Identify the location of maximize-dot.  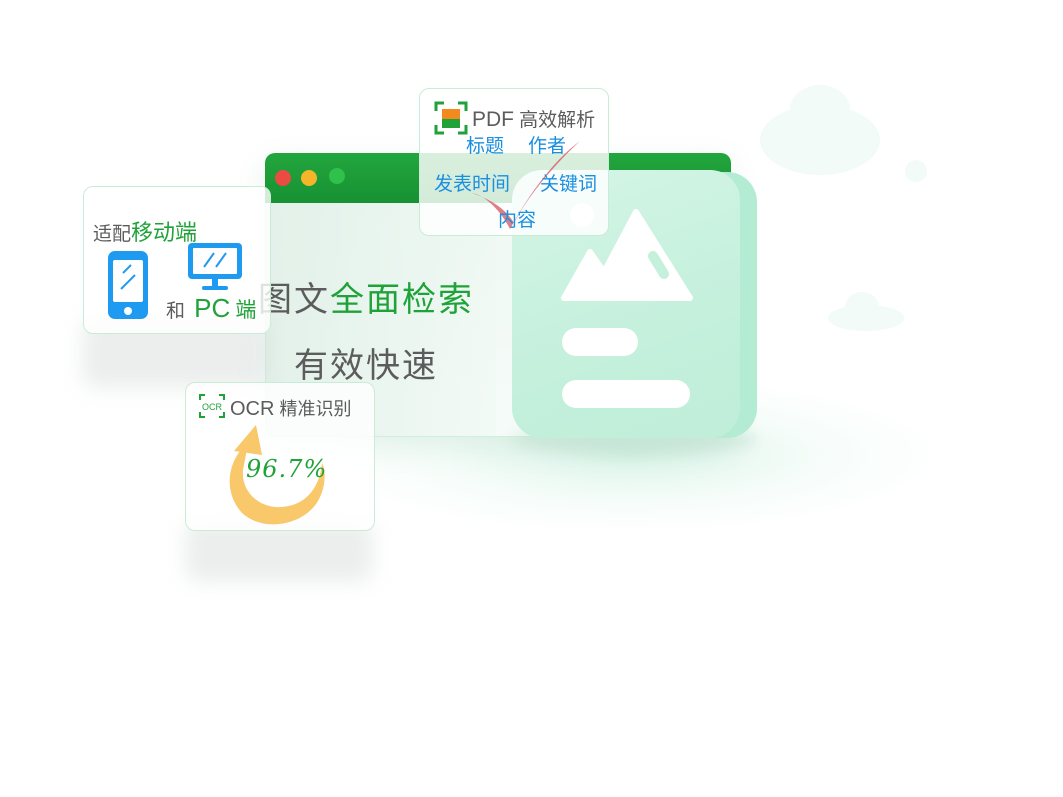
(337, 176).